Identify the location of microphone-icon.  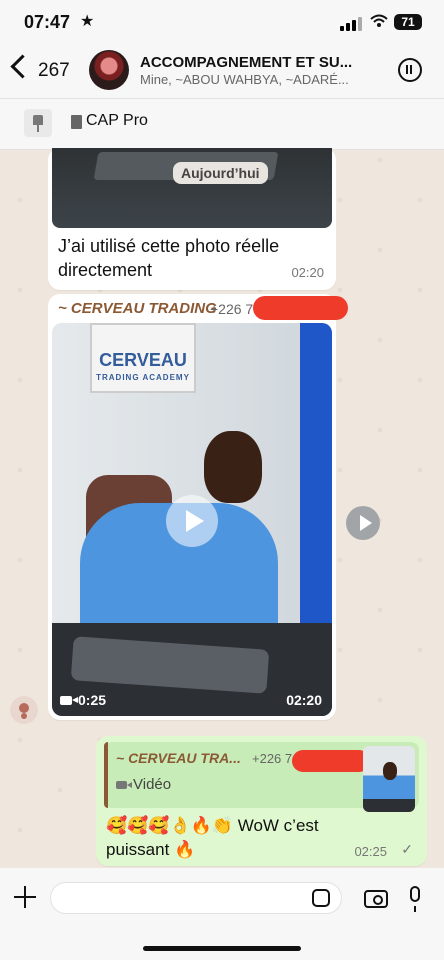
(415, 899).